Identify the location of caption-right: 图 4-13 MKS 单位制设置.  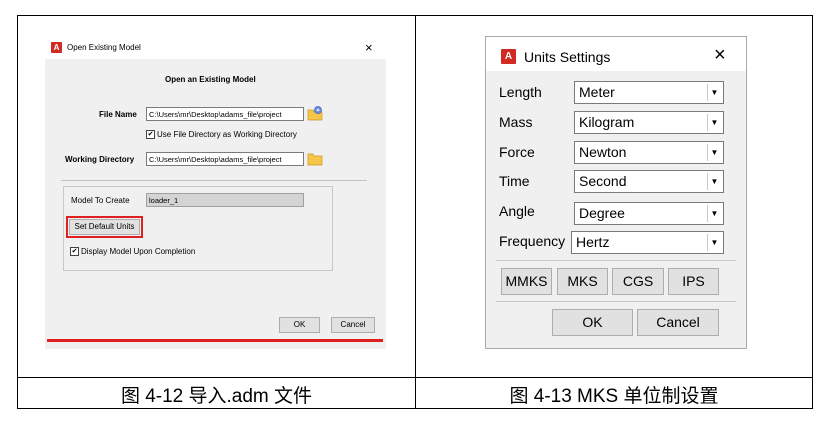
(614, 396).